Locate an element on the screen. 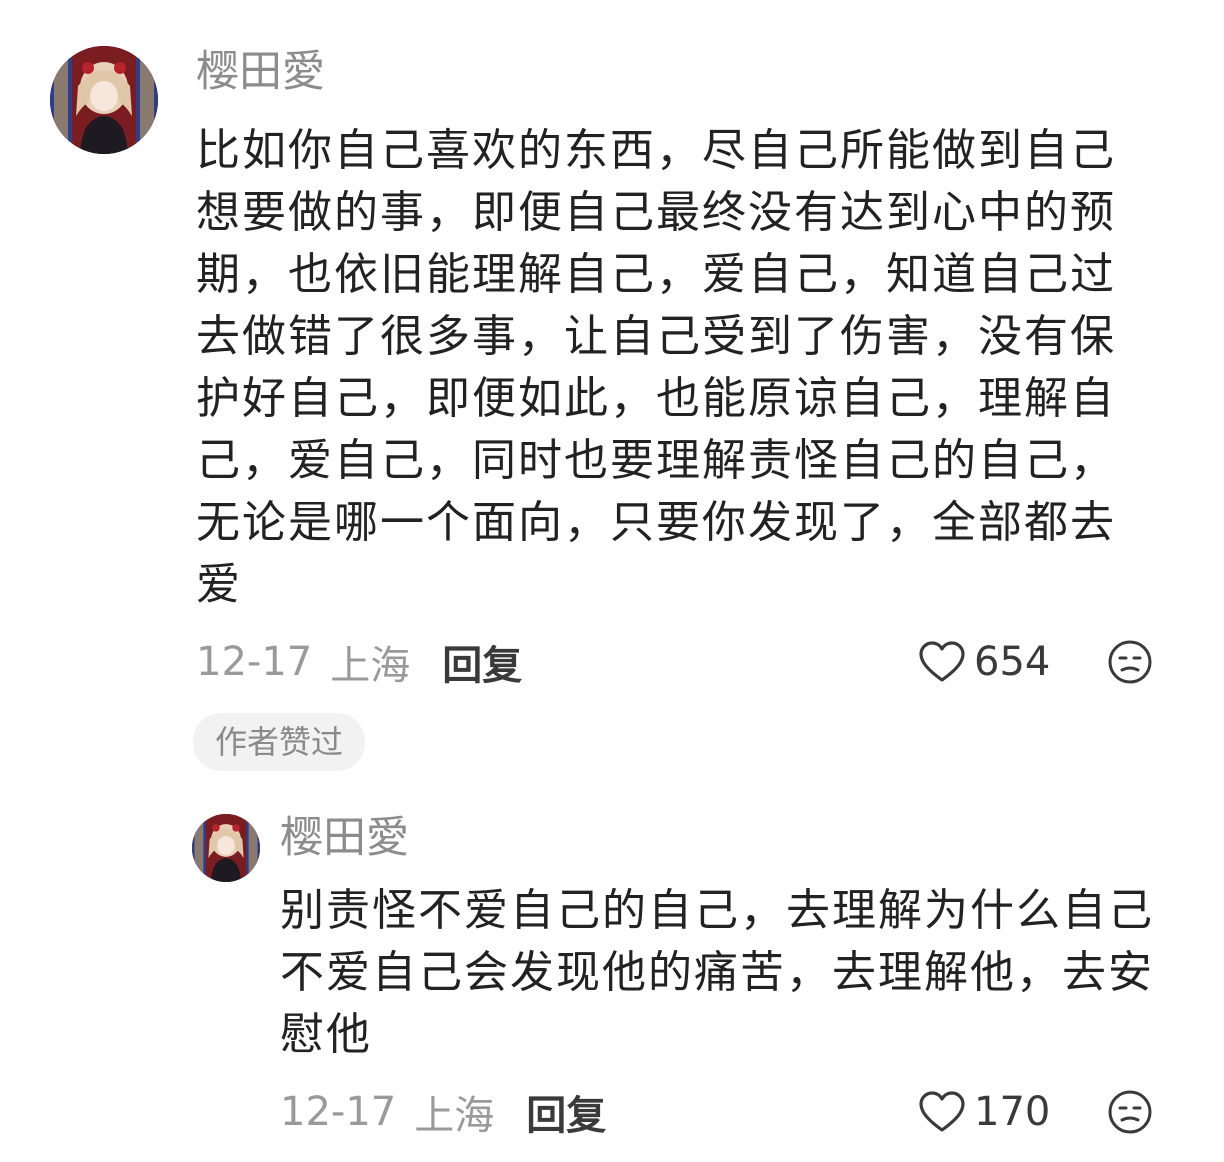  reply-username: 樱田愛 is located at coordinates (344, 838).